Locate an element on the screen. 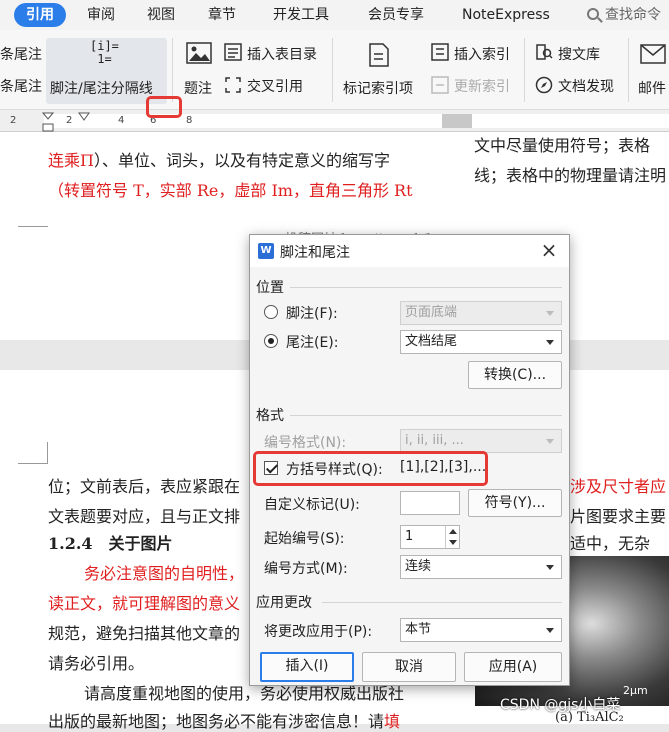 The width and height of the screenshot is (669, 732). highlight-box-bracket-style is located at coordinates (370, 468).